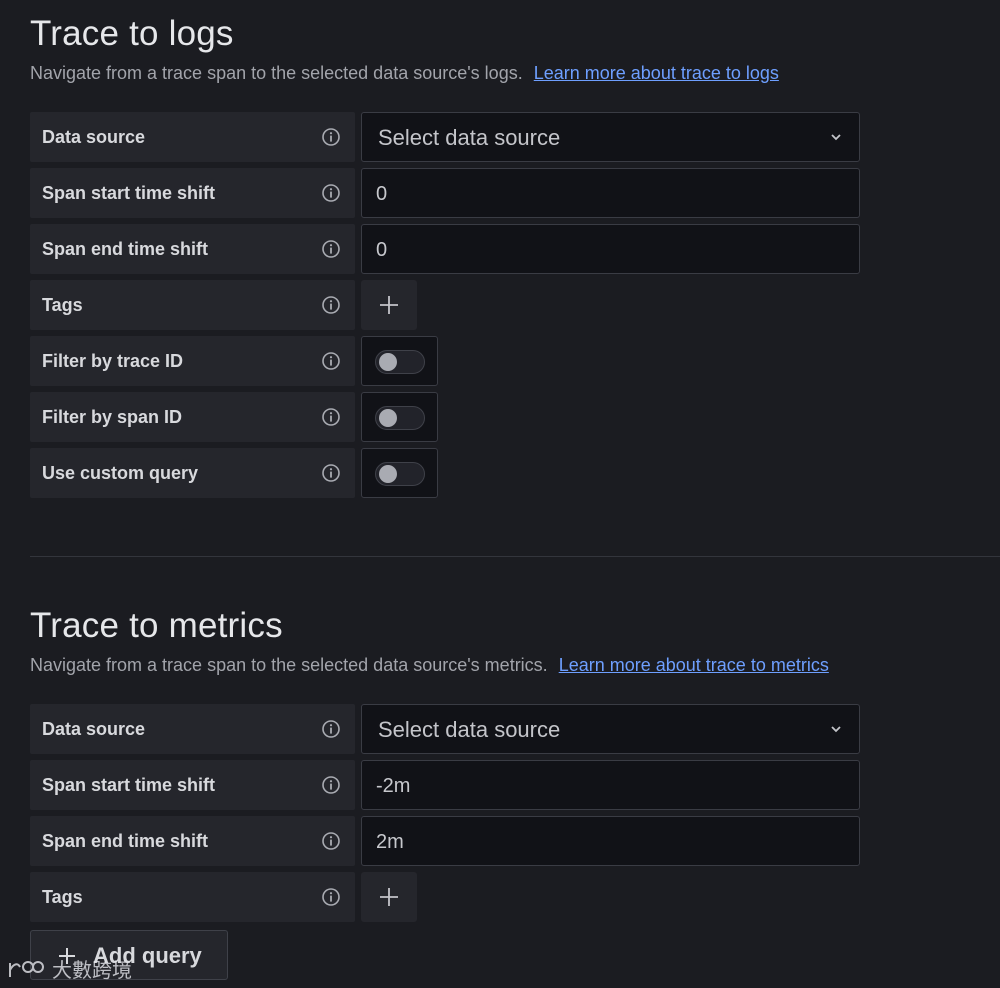 This screenshot has height=988, width=1000. What do you see at coordinates (610, 729) in the screenshot?
I see `metrics-datasource-select: Select data source` at bounding box center [610, 729].